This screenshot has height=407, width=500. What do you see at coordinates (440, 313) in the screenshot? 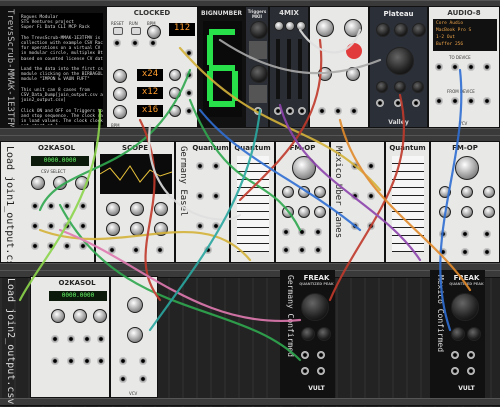
I see `freak-right-side-label: Mexico Confirmed` at bounding box center [440, 313].